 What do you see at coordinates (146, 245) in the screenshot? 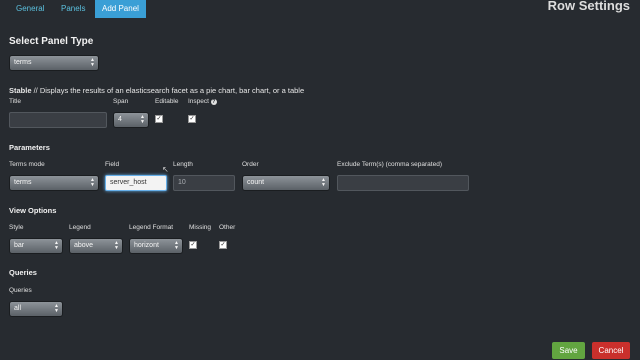
I see `legend-format-value: horizont` at bounding box center [146, 245].